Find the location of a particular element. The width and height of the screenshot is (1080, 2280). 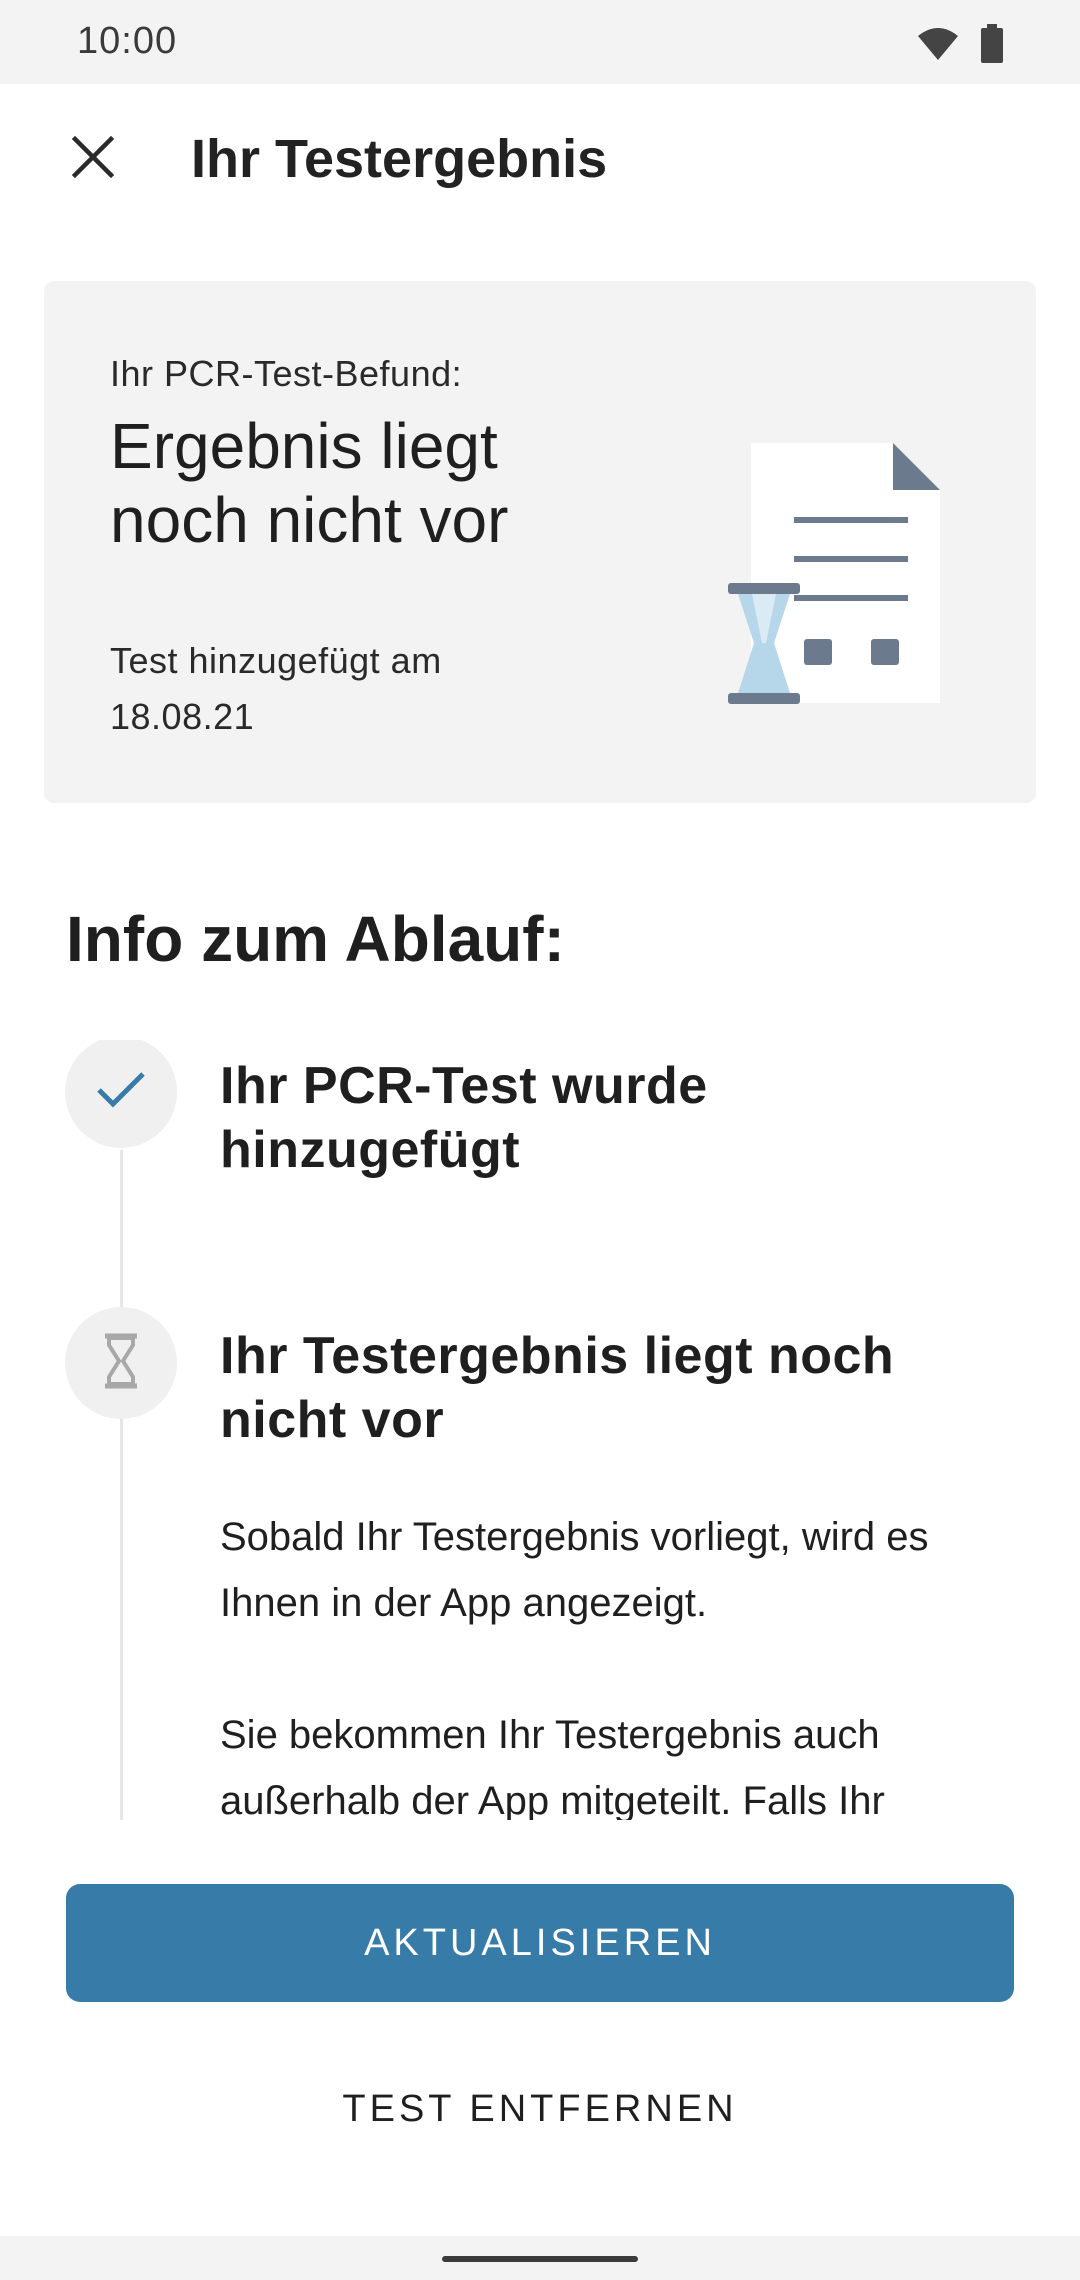

page-title: Ihr Testergebnis is located at coordinates (399, 159).